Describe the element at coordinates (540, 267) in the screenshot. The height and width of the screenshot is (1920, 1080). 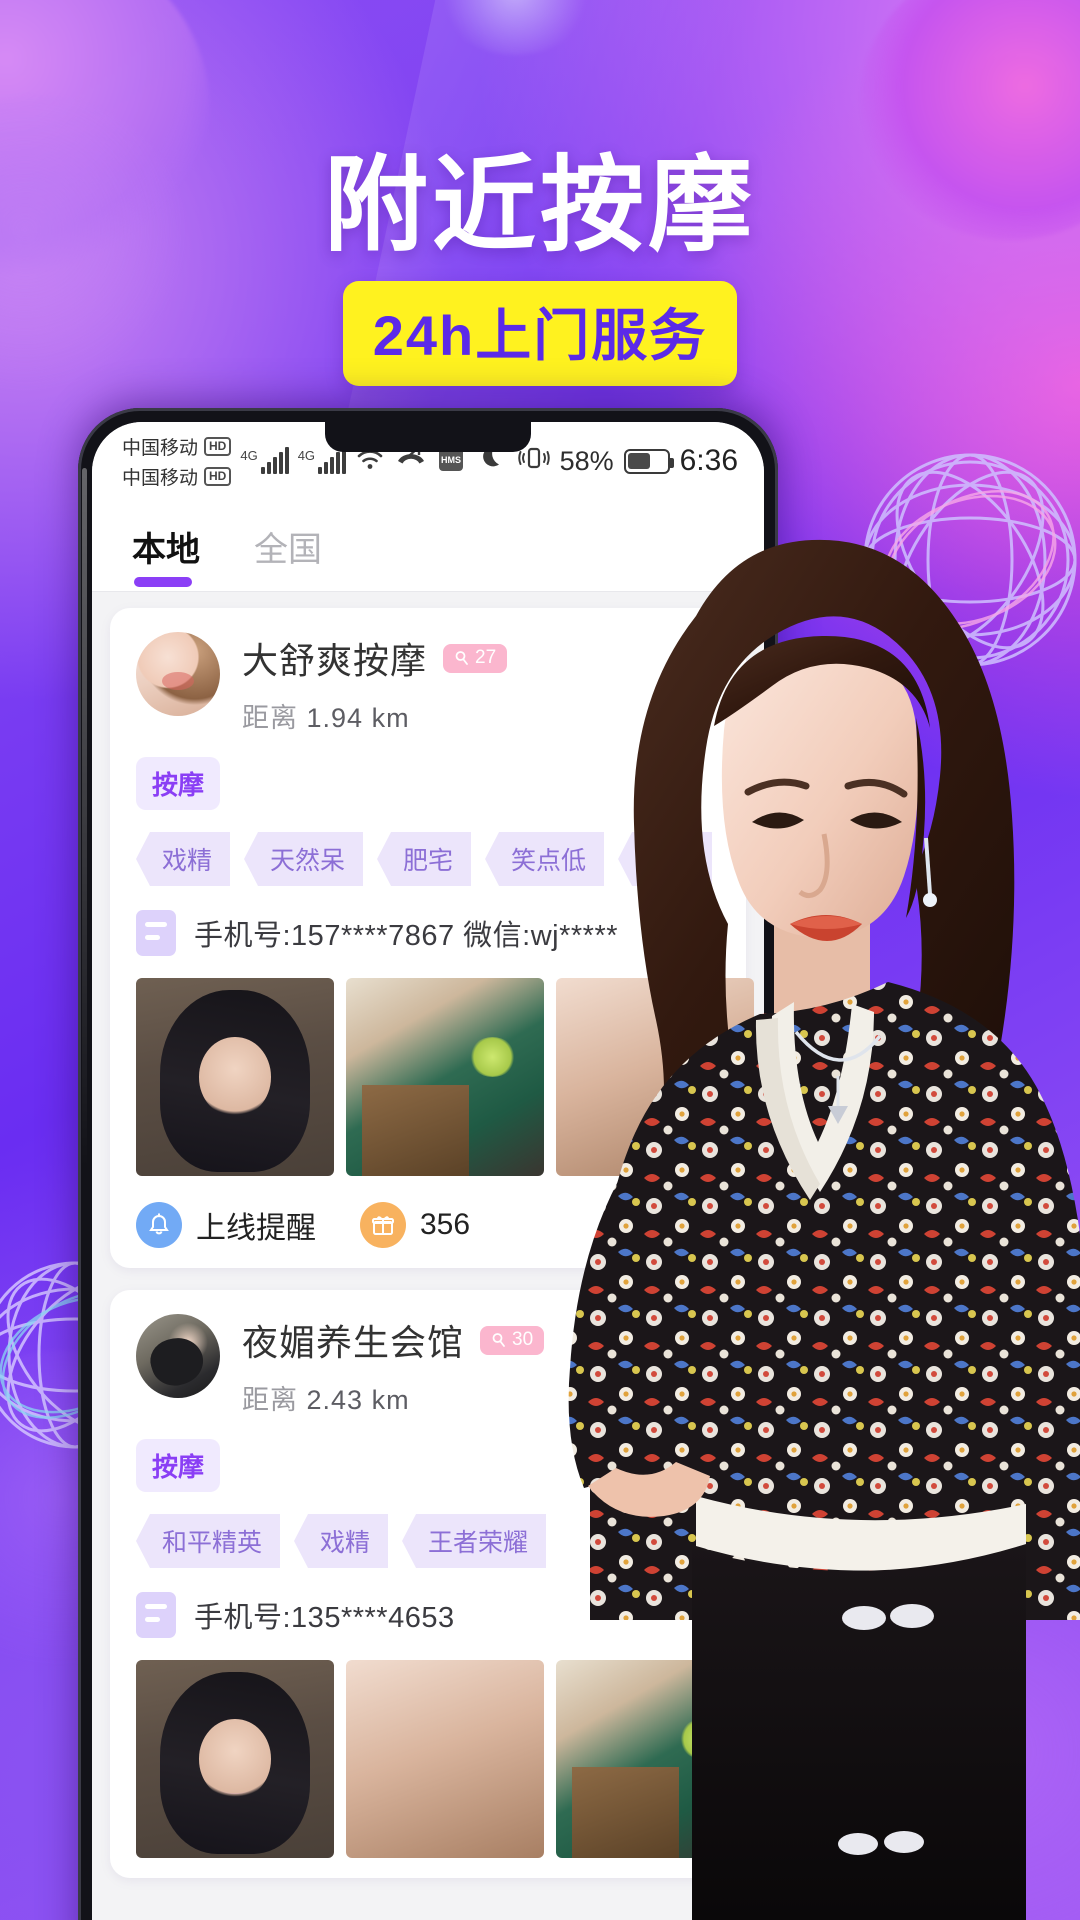
I see `poster-headline-block: 附近按摩 24h上门服务` at that location.